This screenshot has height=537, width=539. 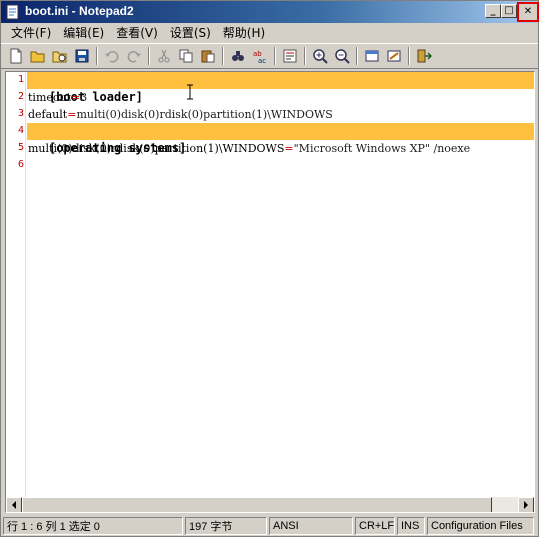 What do you see at coordinates (411, 526) in the screenshot?
I see `status-insert-mode: INS` at bounding box center [411, 526].